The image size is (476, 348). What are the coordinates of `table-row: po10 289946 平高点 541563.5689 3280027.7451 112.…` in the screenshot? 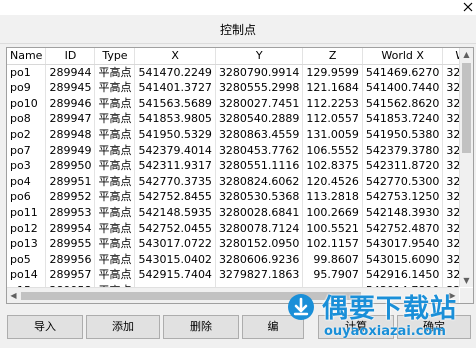 It's located at (233, 103).